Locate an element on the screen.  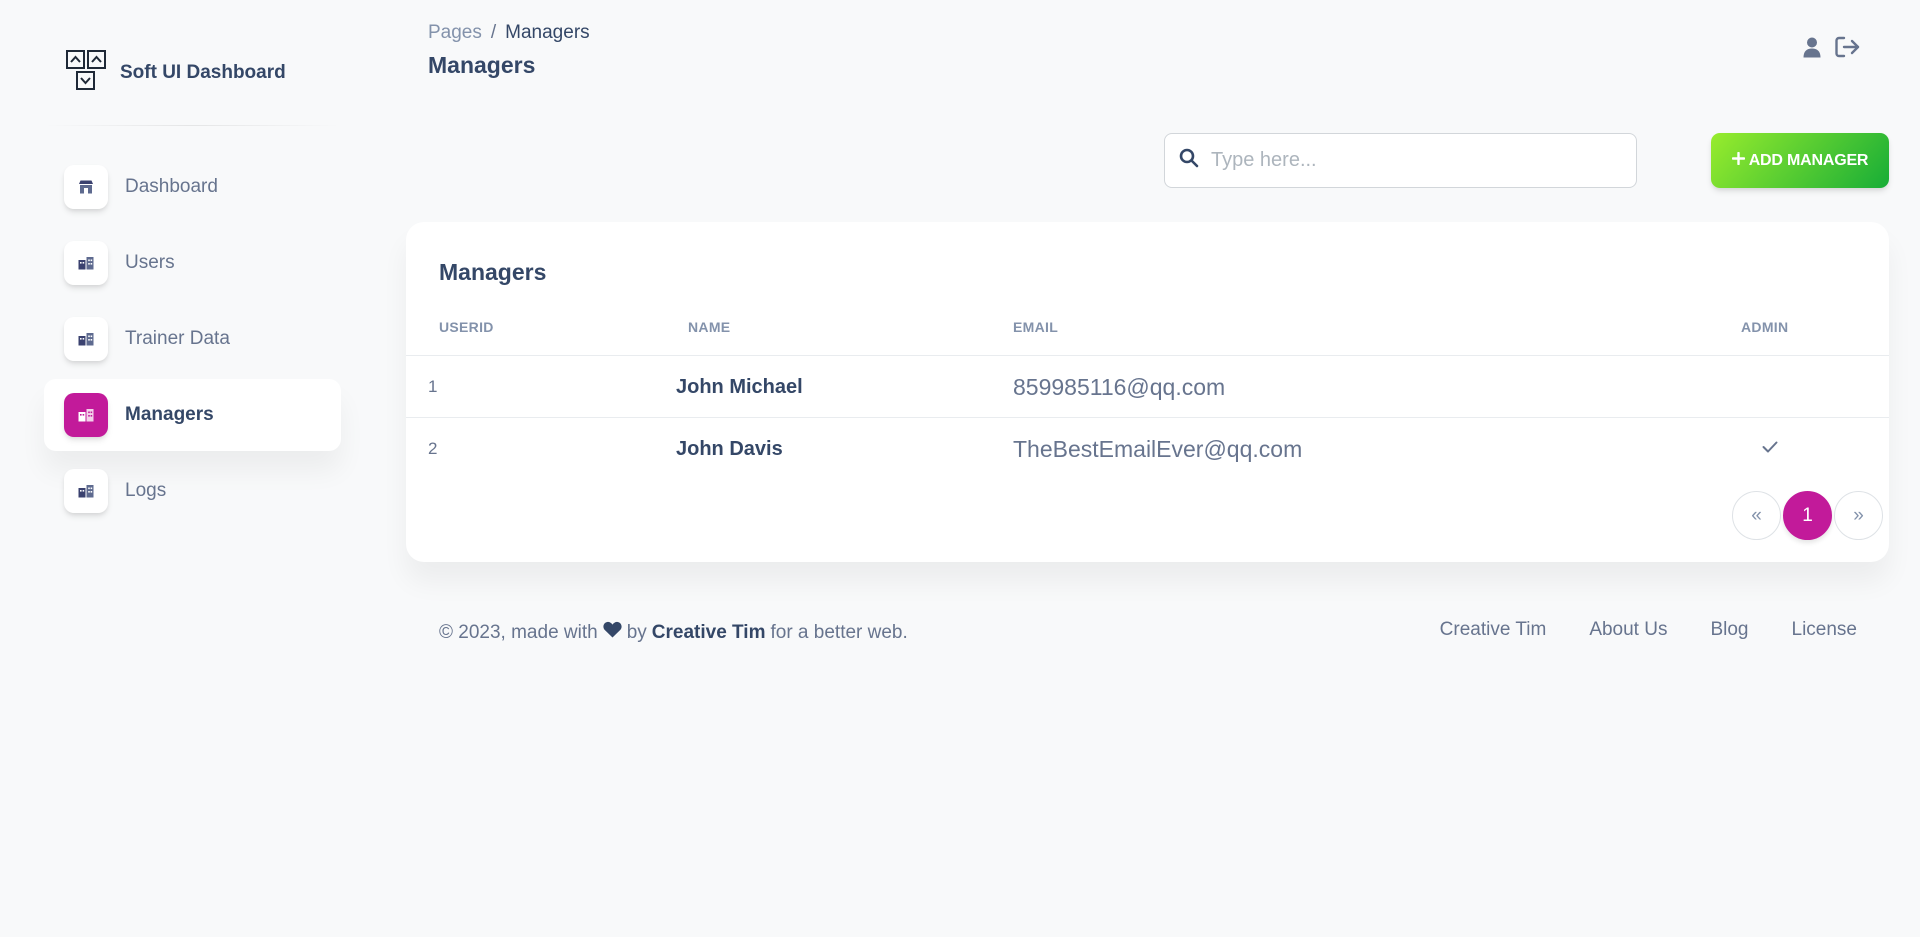
footer-by: by is located at coordinates (636, 632).